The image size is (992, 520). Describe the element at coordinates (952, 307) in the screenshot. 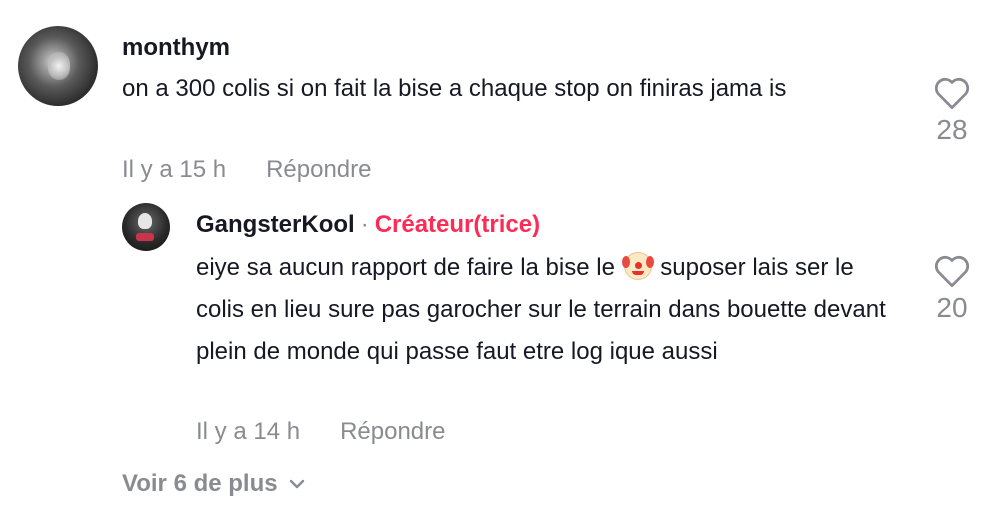

I see `reply-like-count: 20` at that location.